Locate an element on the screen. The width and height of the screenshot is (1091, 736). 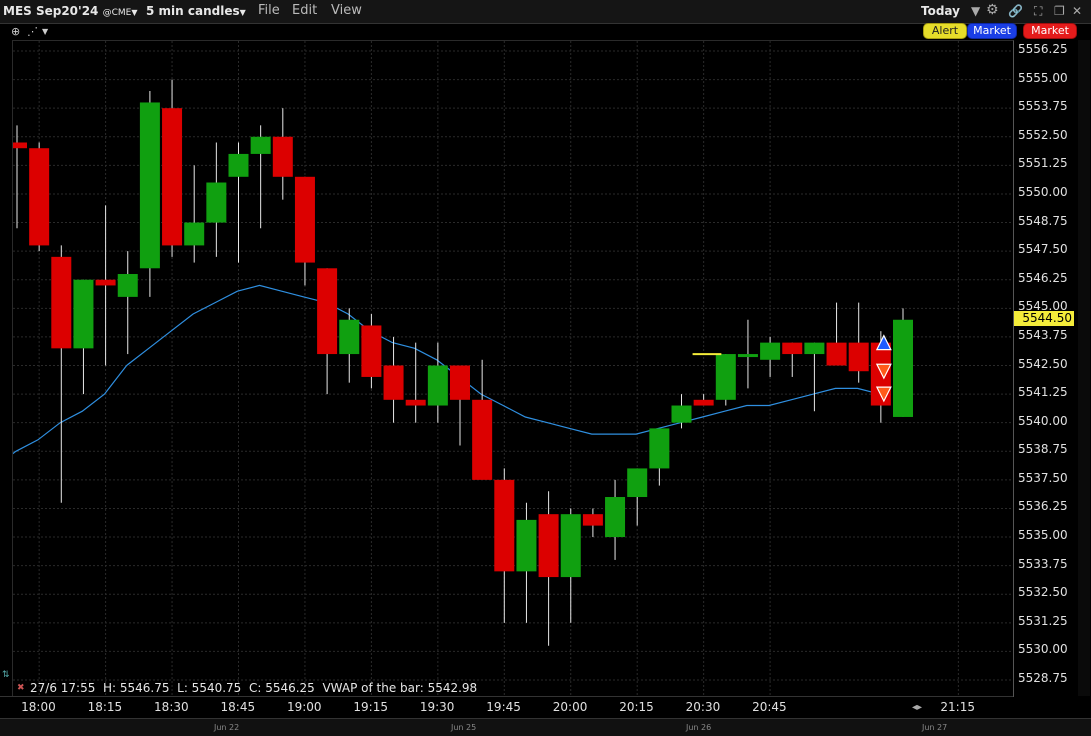
interval-selector: 5 min candles▼ is located at coordinates (196, 11).